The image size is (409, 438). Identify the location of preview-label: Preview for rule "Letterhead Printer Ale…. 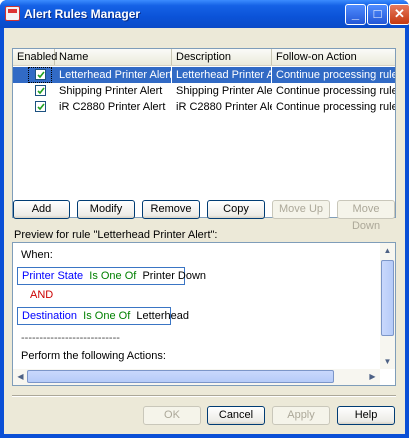
(116, 235).